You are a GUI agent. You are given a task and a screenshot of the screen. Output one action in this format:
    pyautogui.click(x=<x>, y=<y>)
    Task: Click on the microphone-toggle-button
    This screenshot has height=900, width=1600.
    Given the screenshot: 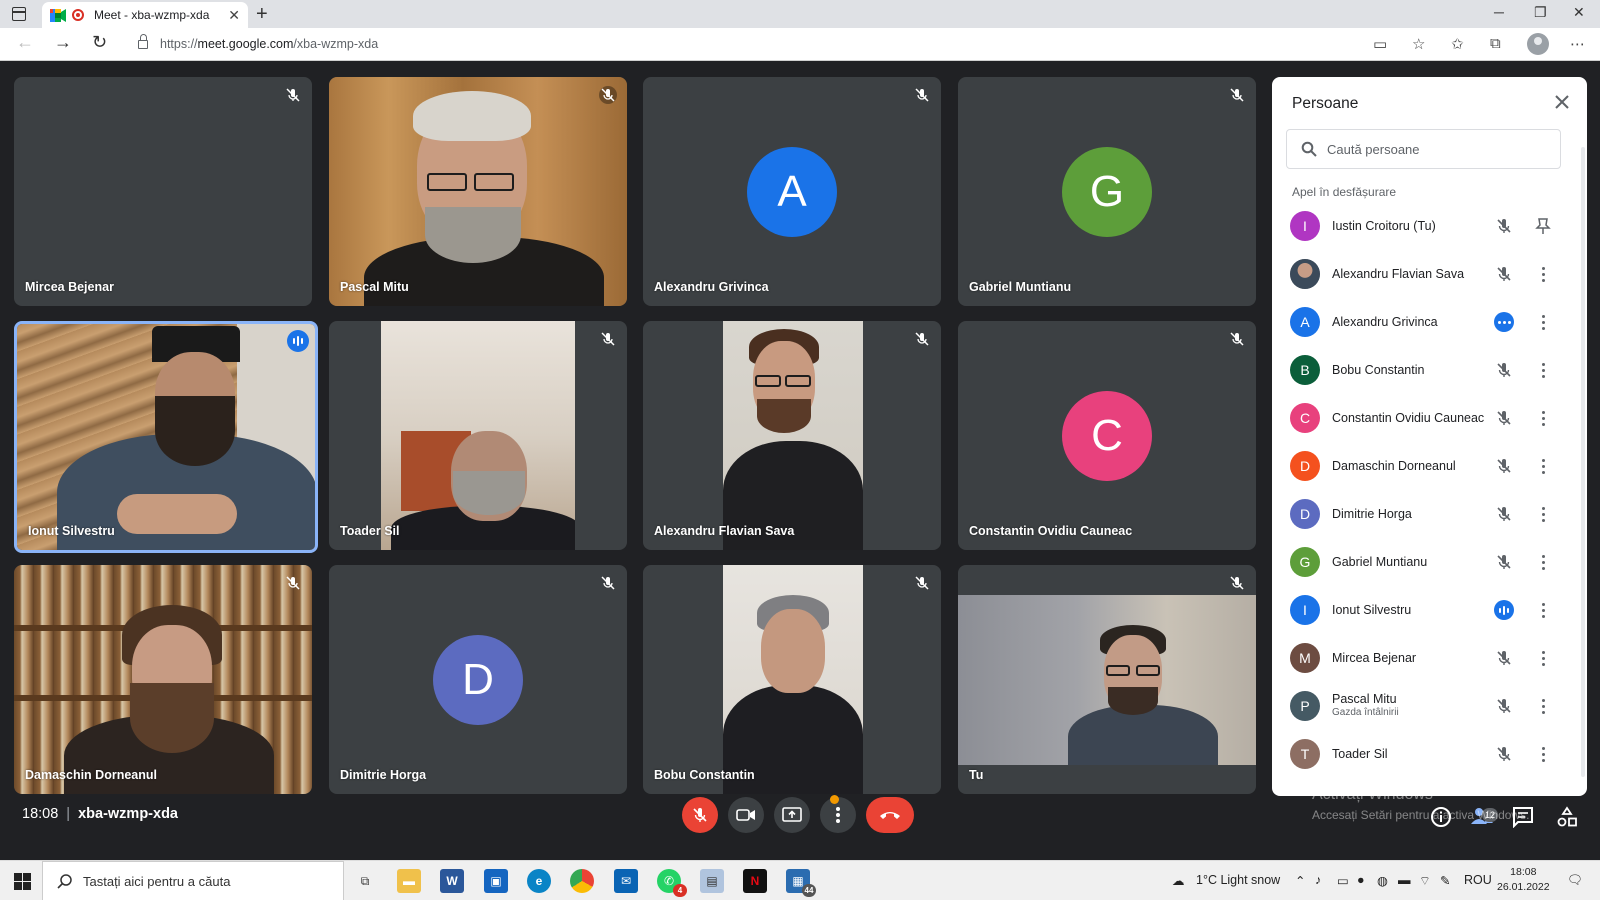 What is the action you would take?
    pyautogui.click(x=700, y=815)
    